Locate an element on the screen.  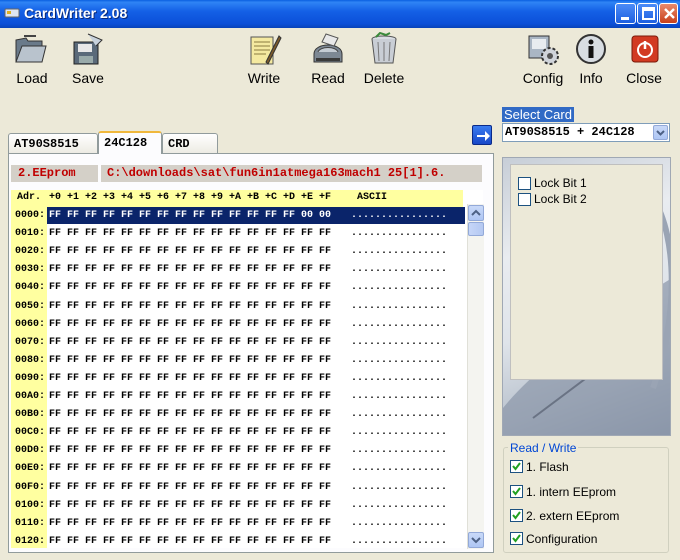
hex-row-address: 0070: is located at coordinates (29, 342).